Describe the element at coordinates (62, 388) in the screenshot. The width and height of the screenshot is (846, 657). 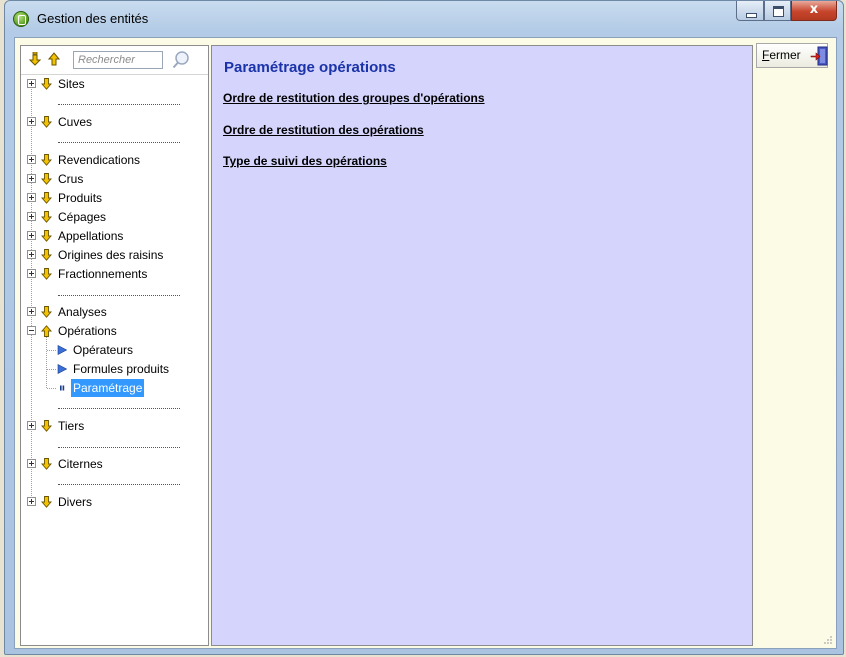
I see `pause-icon` at that location.